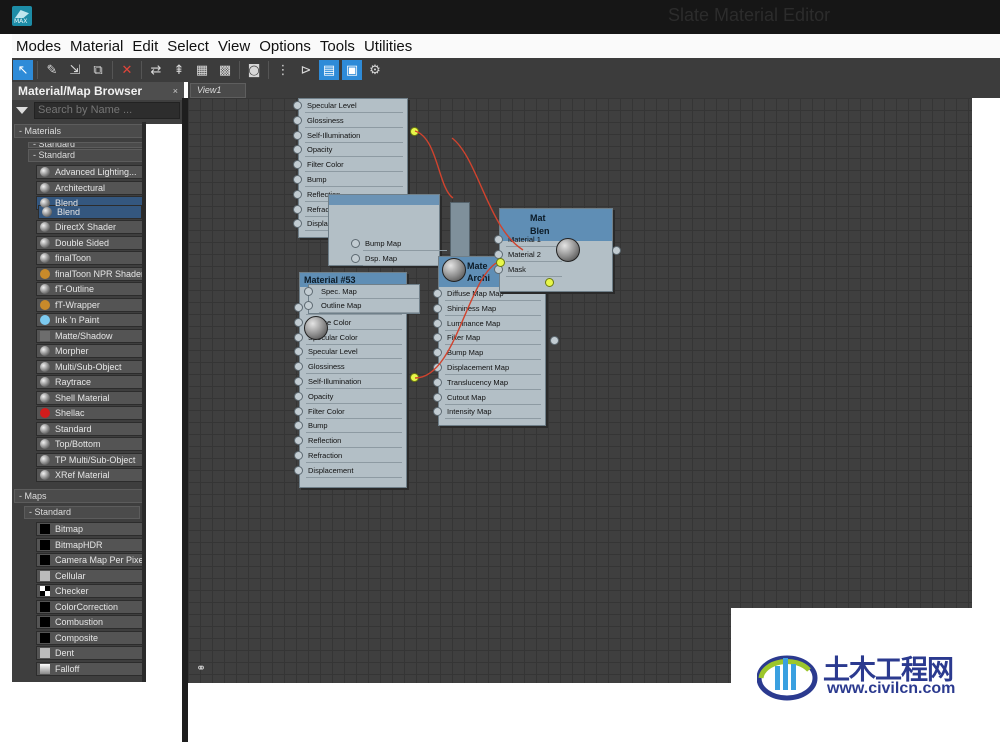 This screenshot has width=1000, height=742. Describe the element at coordinates (91, 155) in the screenshot. I see `standard-rollout: - Standard` at that location.